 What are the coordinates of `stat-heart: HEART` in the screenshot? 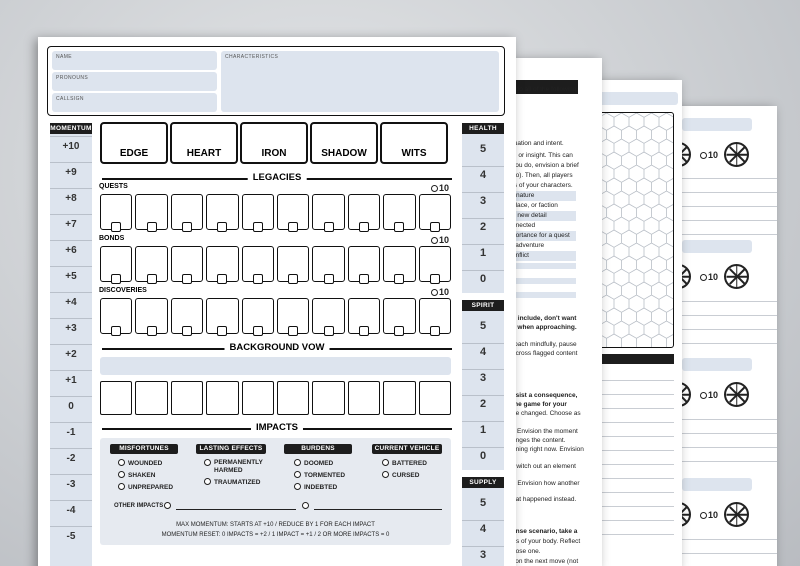 It's located at (204, 143).